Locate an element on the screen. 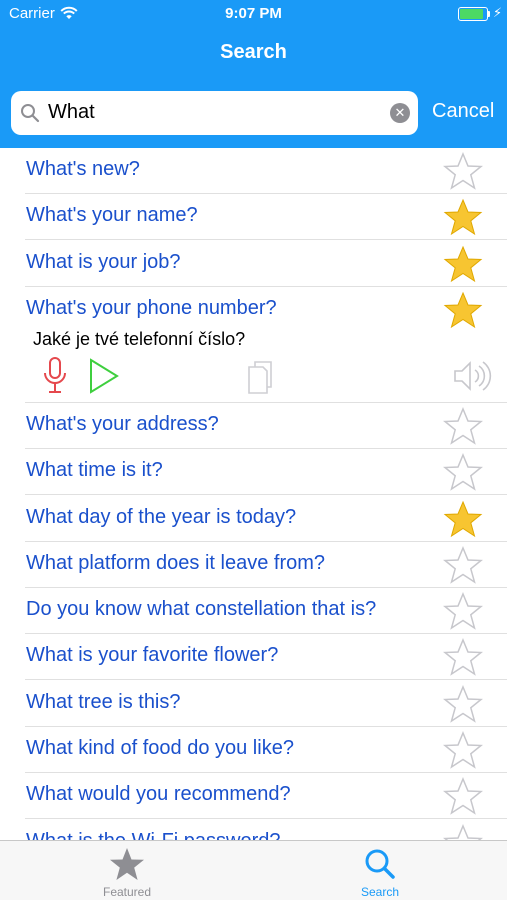 The height and width of the screenshot is (900, 507). tab-bar: Featured Search is located at coordinates (253, 870).